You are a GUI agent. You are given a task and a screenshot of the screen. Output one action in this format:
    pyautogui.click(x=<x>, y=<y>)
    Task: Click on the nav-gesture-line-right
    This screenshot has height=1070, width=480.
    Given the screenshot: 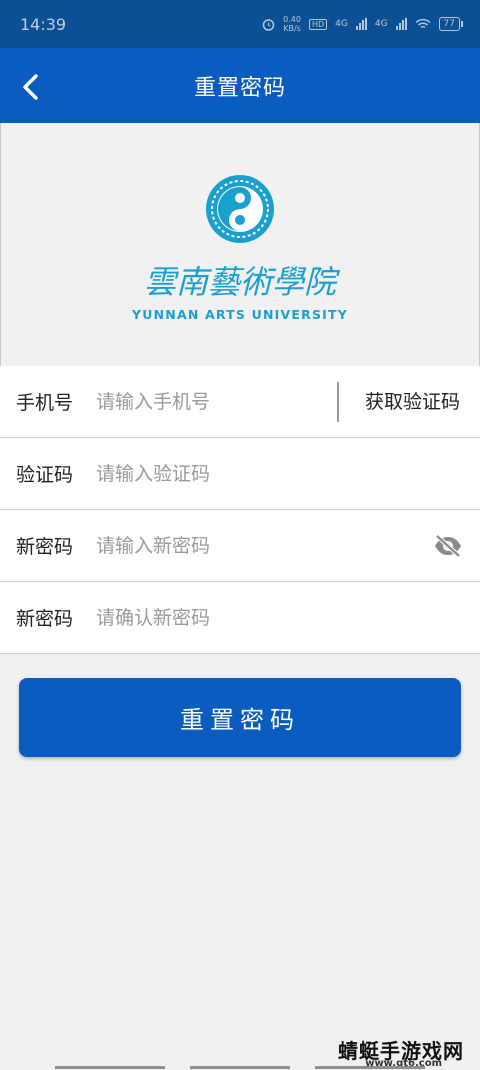 What is the action you would take?
    pyautogui.click(x=370, y=1067)
    